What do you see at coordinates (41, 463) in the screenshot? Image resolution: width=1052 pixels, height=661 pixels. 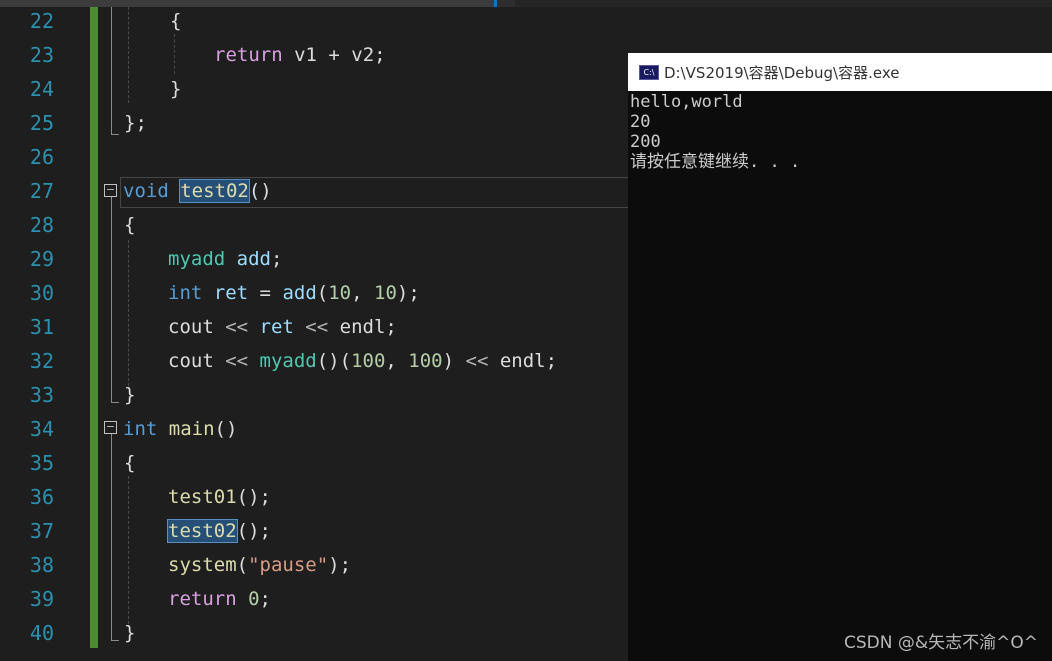 I see `line-number: 35` at bounding box center [41, 463].